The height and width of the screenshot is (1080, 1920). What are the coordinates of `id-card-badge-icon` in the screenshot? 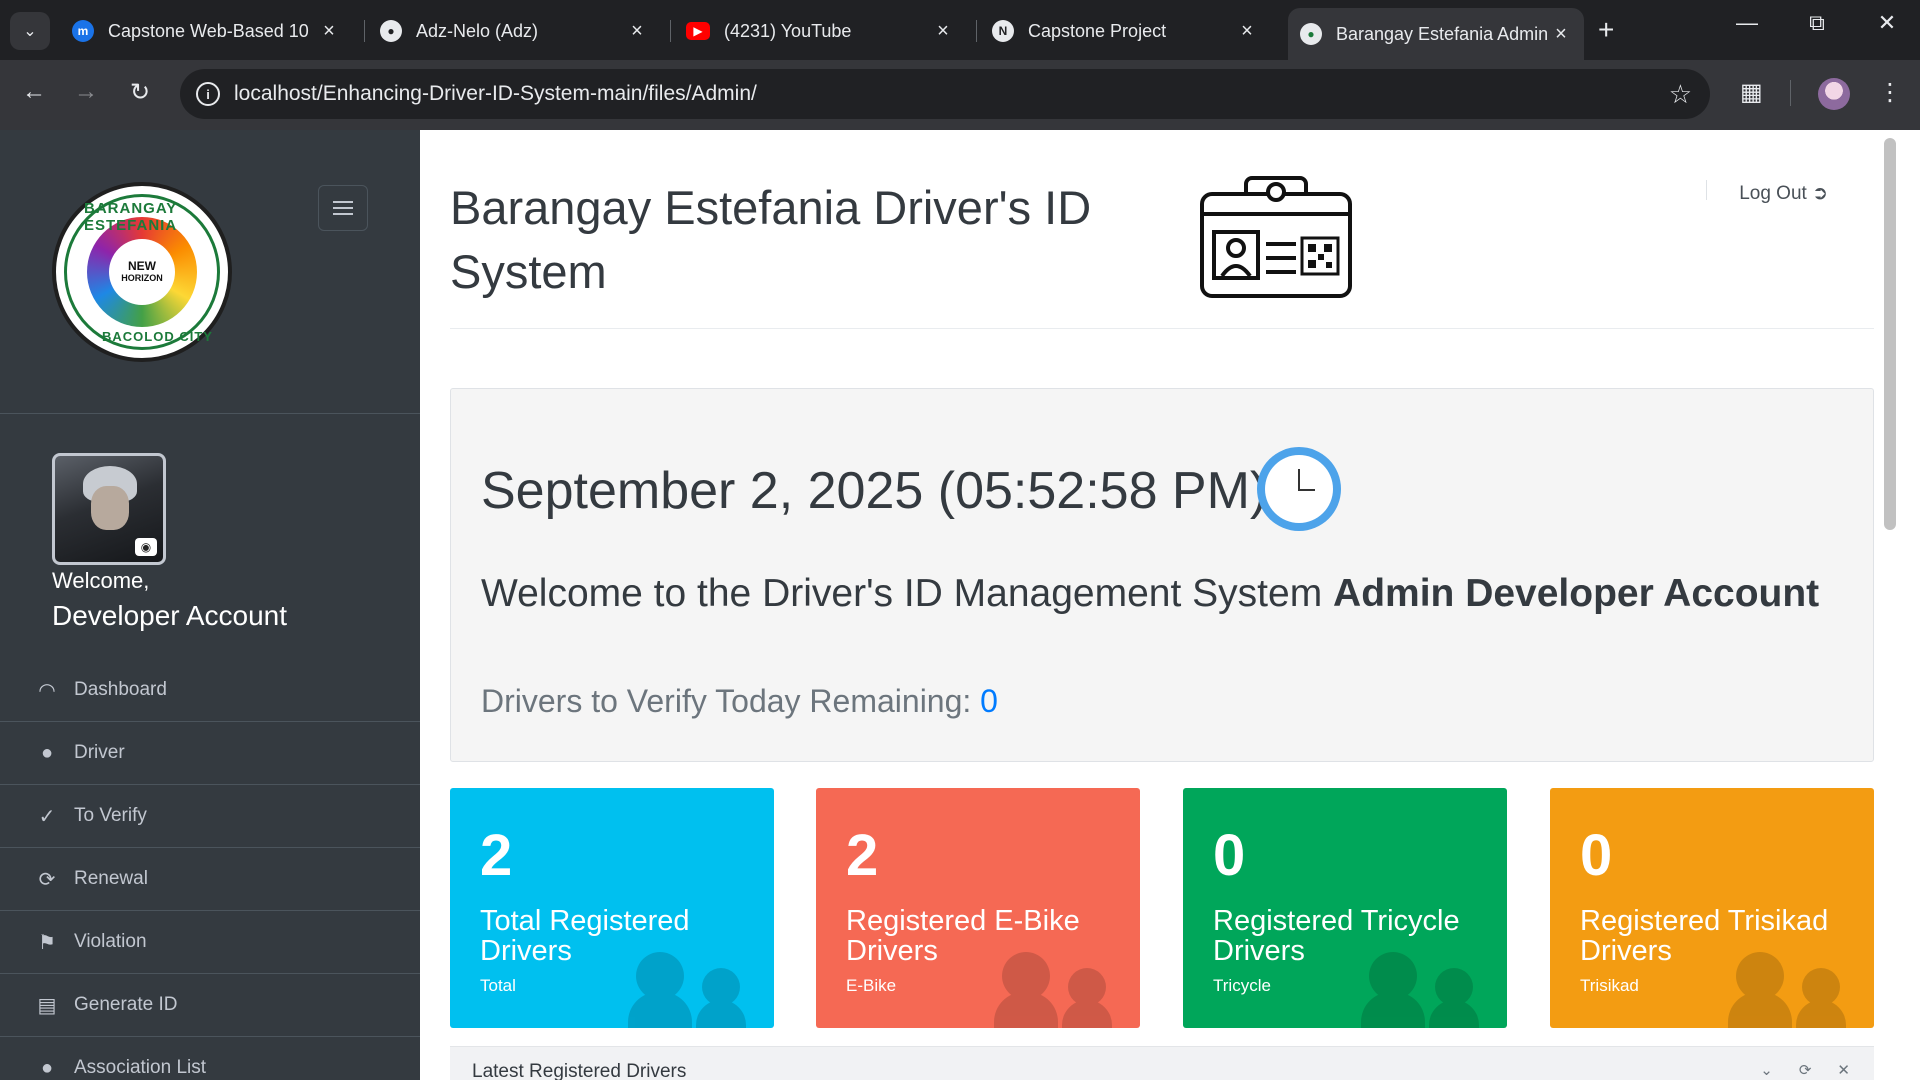 It's located at (1276, 237).